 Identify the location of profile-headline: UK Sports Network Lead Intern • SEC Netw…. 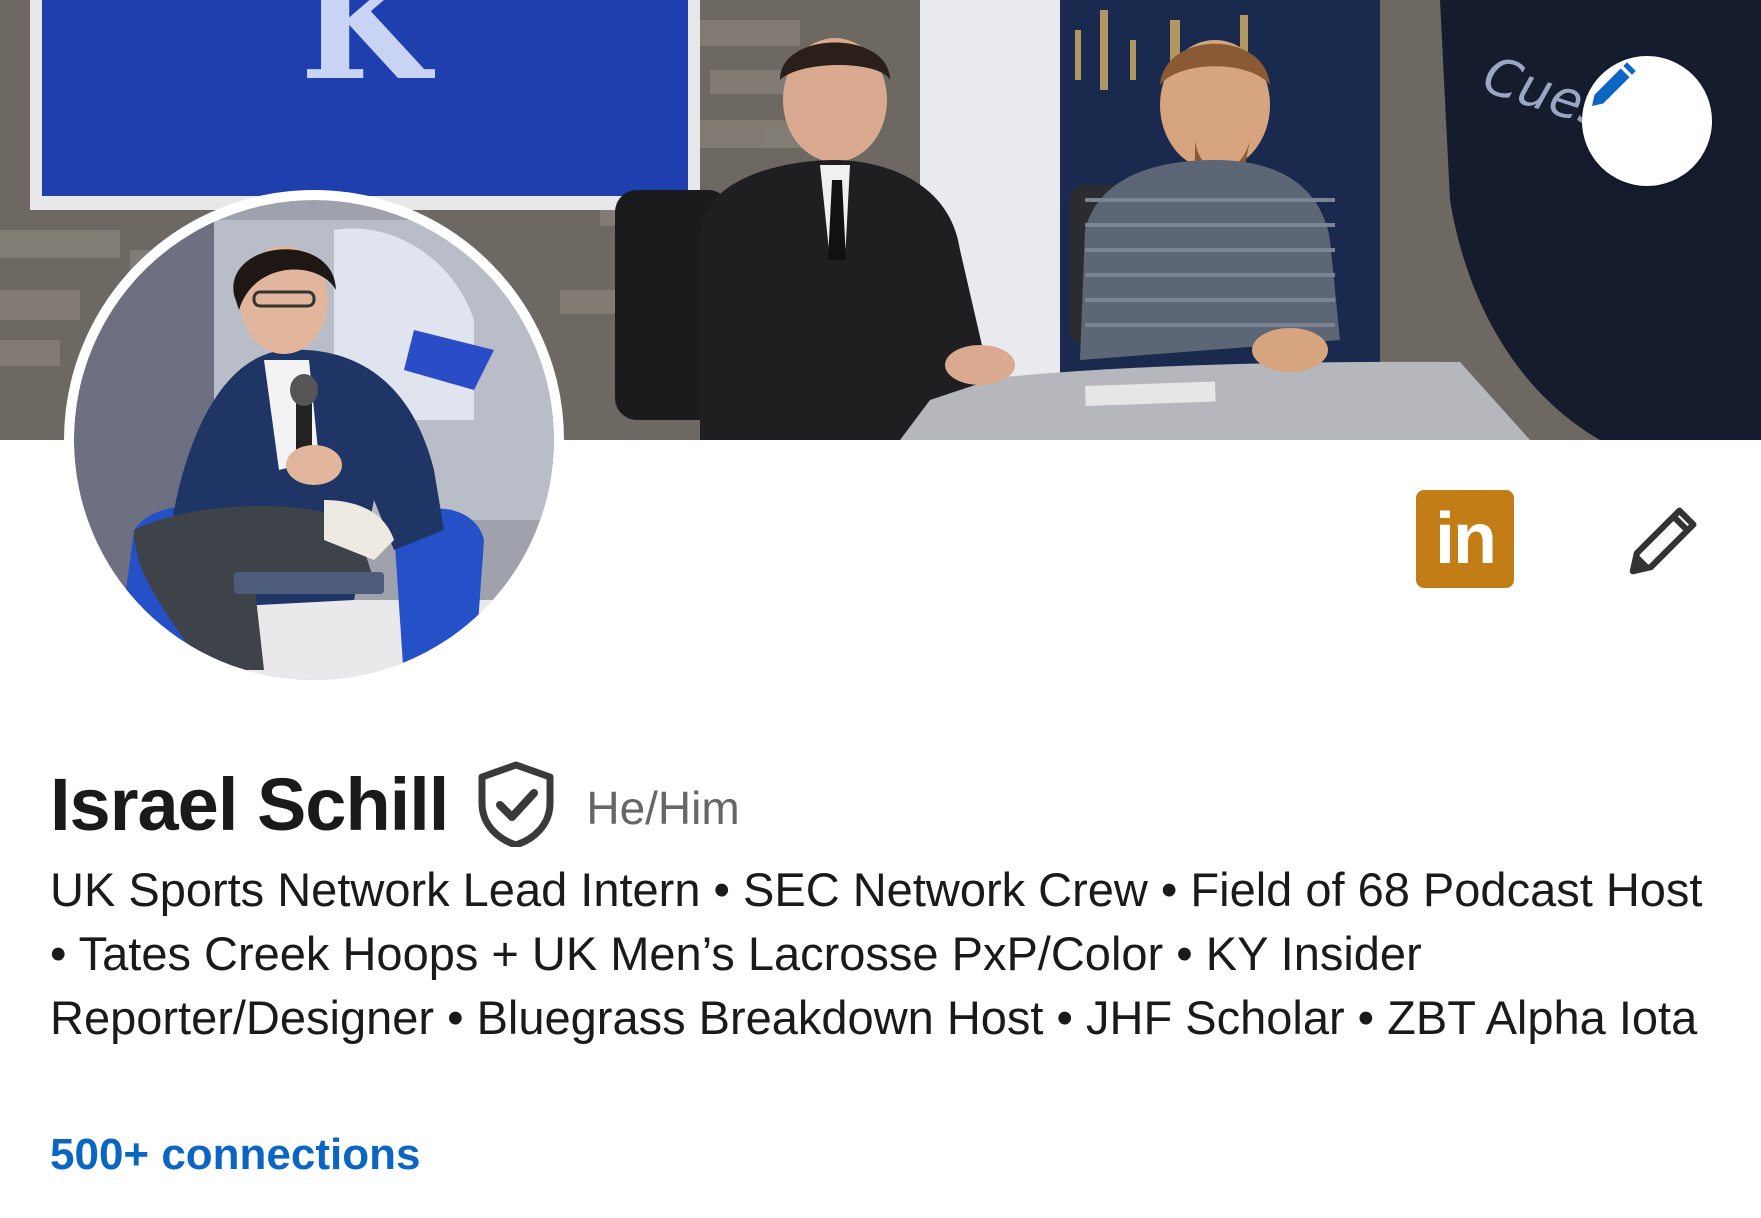
(876, 953).